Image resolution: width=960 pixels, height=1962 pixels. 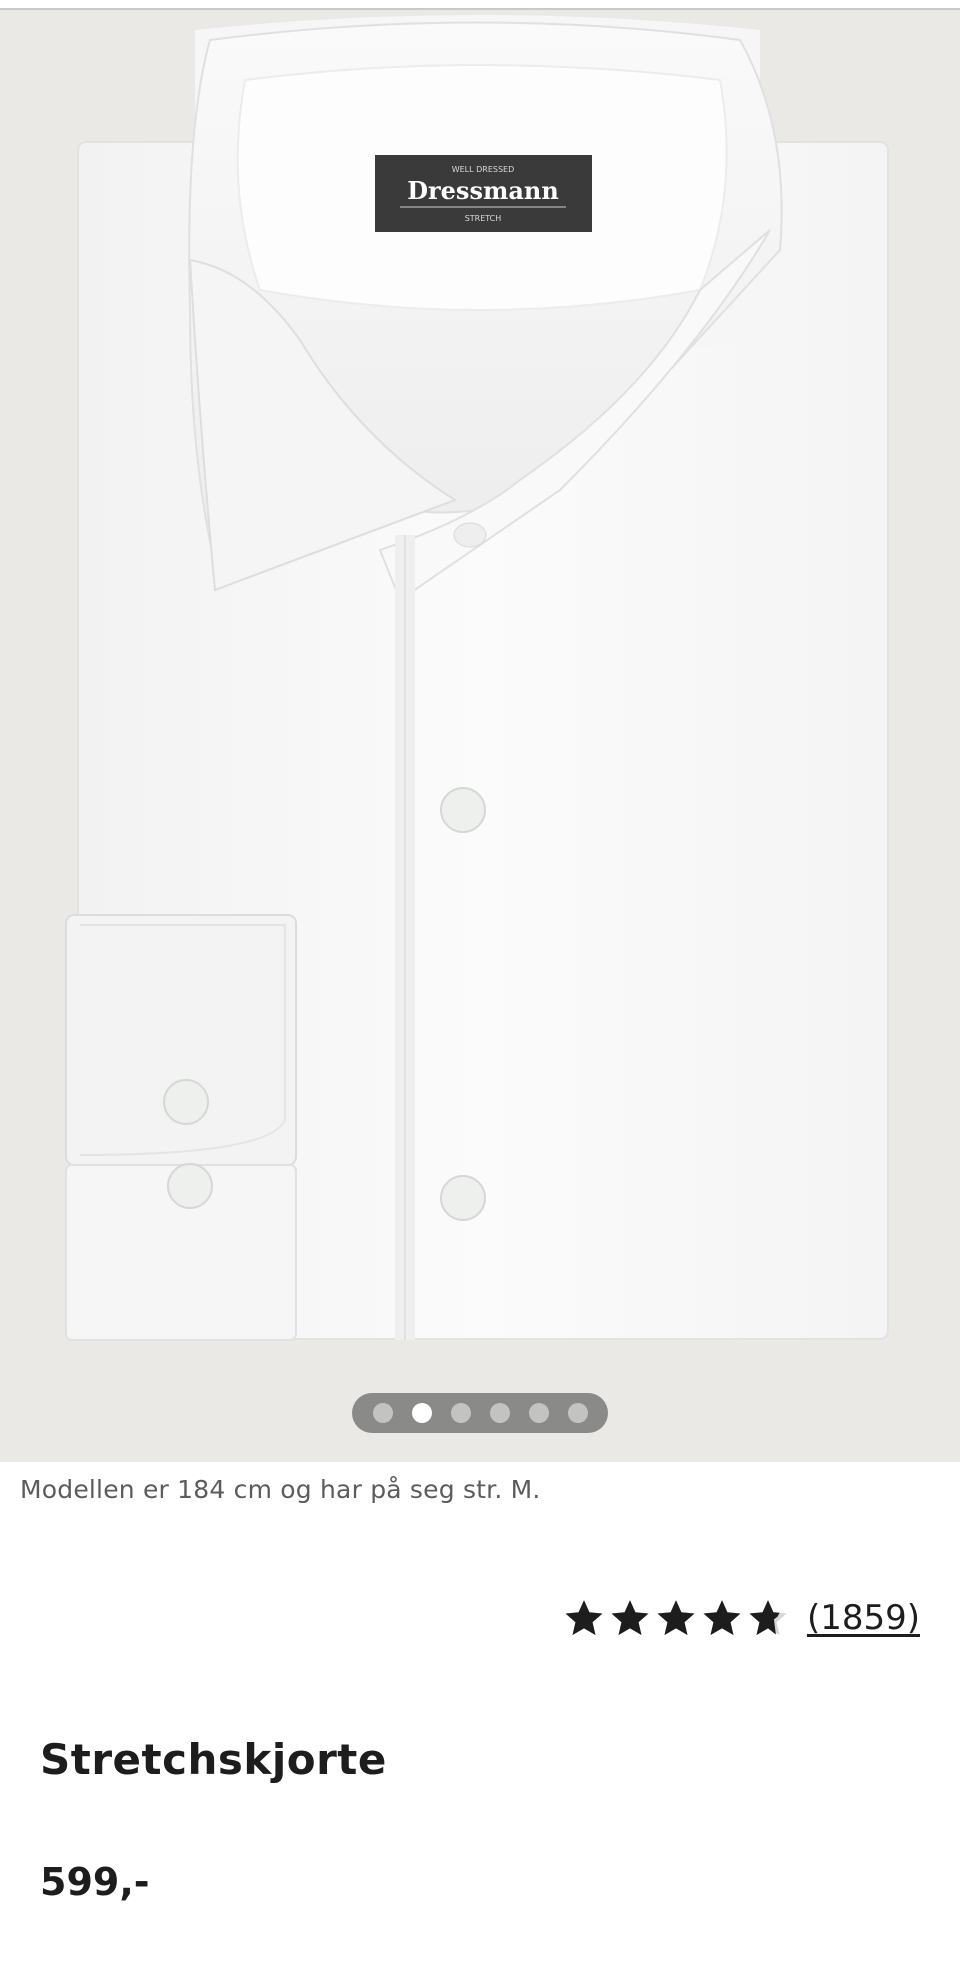 What do you see at coordinates (280, 1489) in the screenshot?
I see `model-size-note: Modellen er 184 cm og har på seg str. M.` at bounding box center [280, 1489].